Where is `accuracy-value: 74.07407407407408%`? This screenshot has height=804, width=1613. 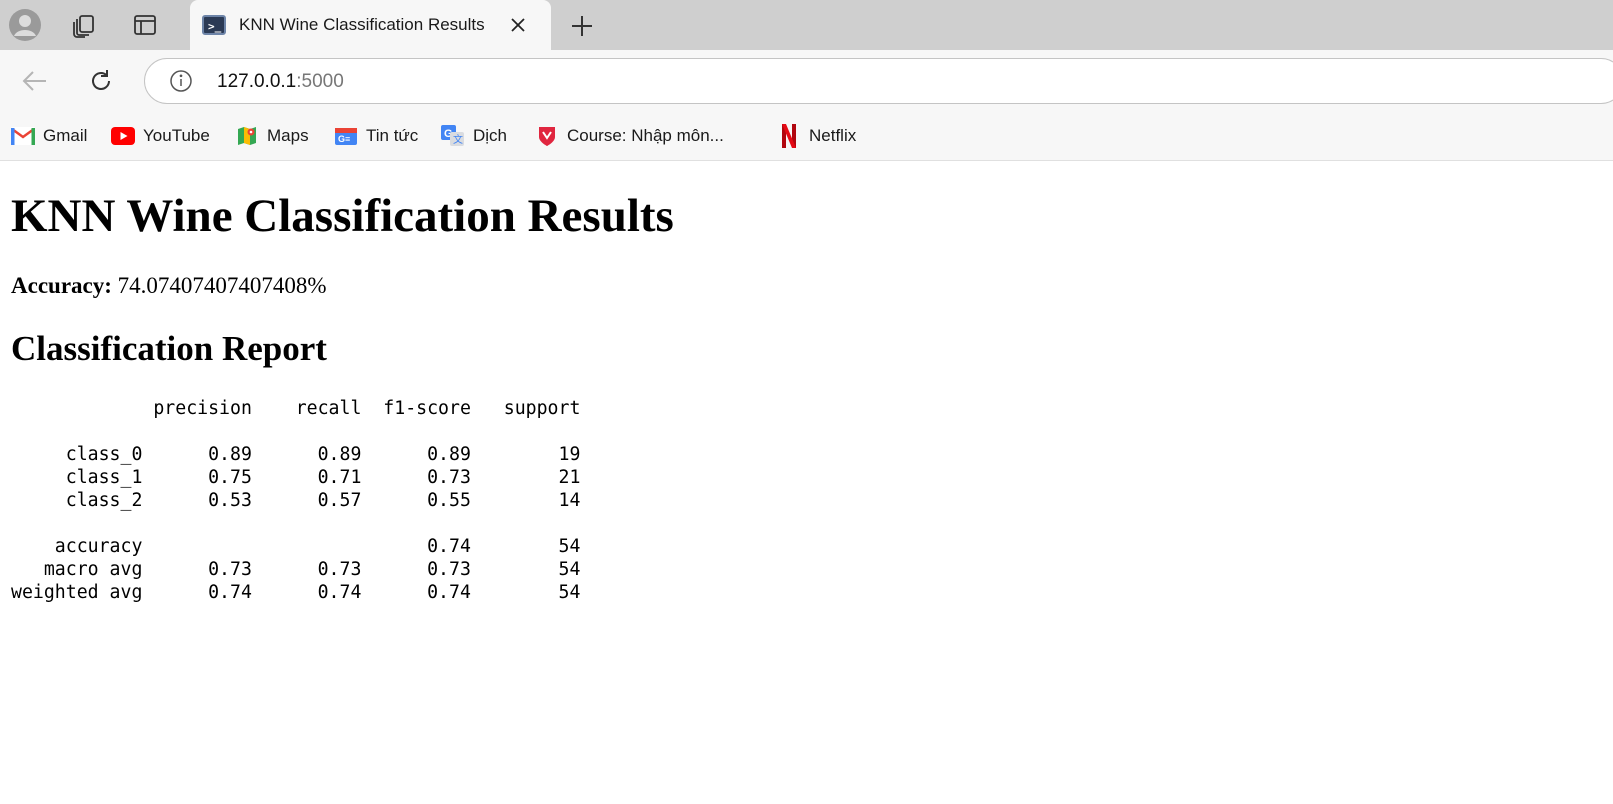
accuracy-value: 74.07407407407408% is located at coordinates (222, 285).